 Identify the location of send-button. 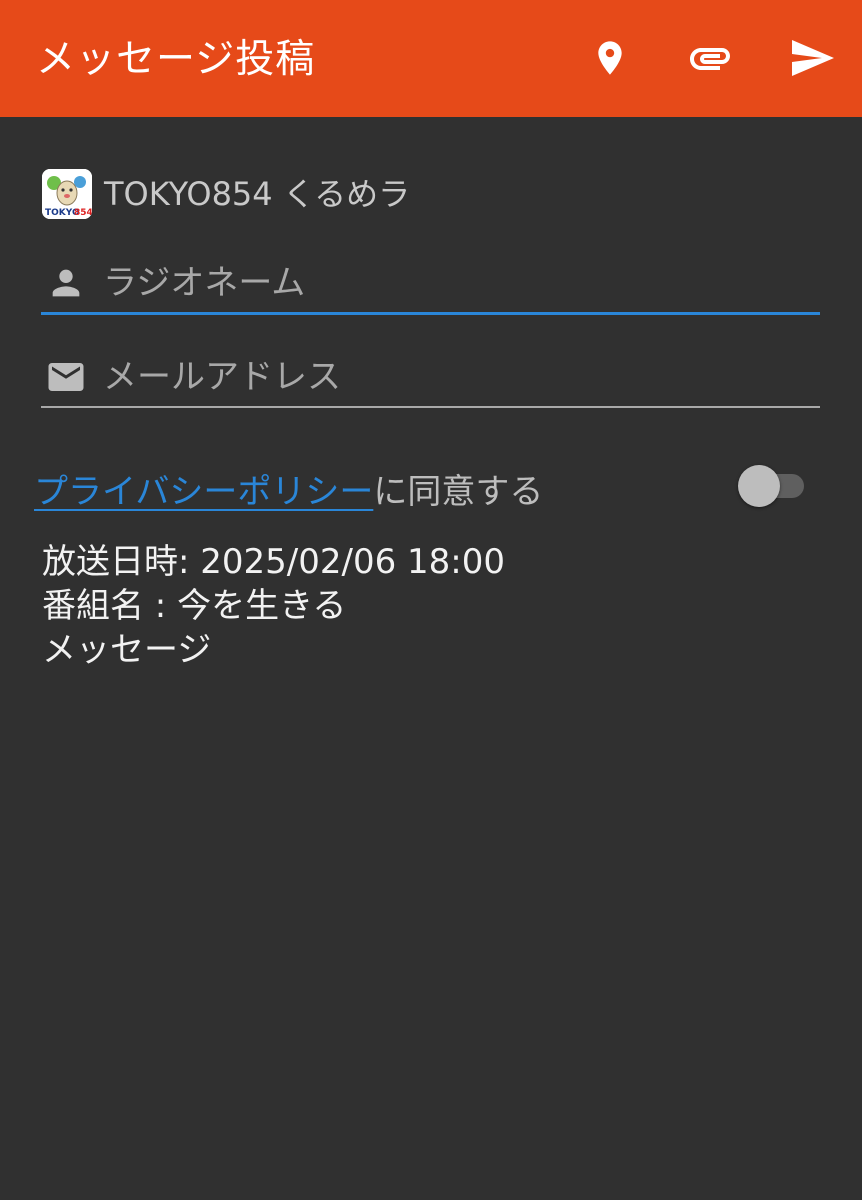
(812, 58).